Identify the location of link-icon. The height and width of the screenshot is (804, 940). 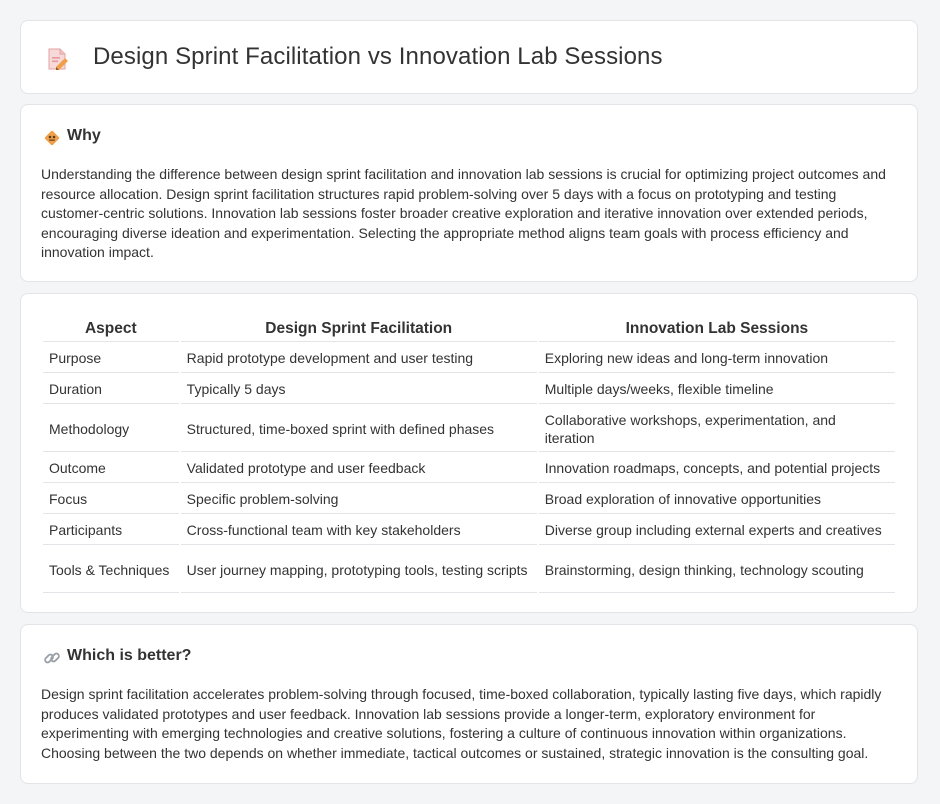
(52, 658).